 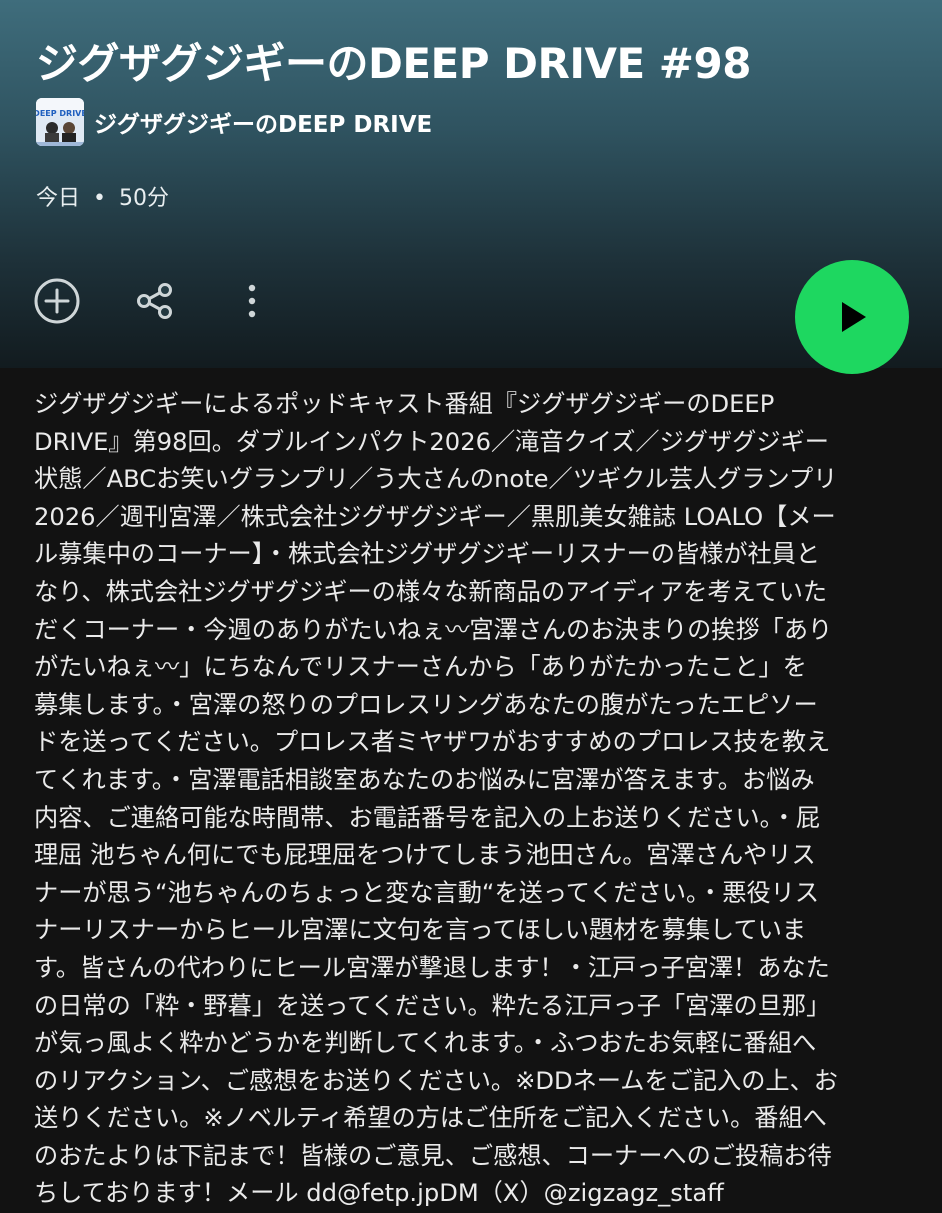 I want to click on episode-title: ジグザグジギーのDEEP DRIVE #98, so click(x=393, y=63).